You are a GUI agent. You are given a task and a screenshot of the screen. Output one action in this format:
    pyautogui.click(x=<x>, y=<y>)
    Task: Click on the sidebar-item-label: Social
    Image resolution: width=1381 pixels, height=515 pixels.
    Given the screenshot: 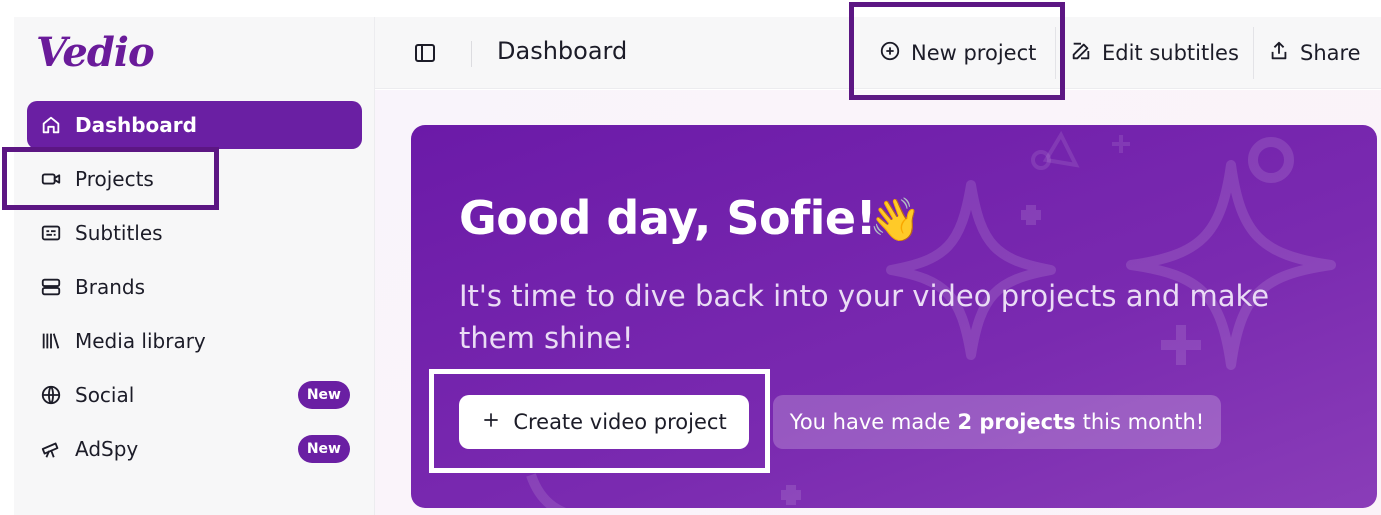 What is the action you would take?
    pyautogui.click(x=105, y=395)
    